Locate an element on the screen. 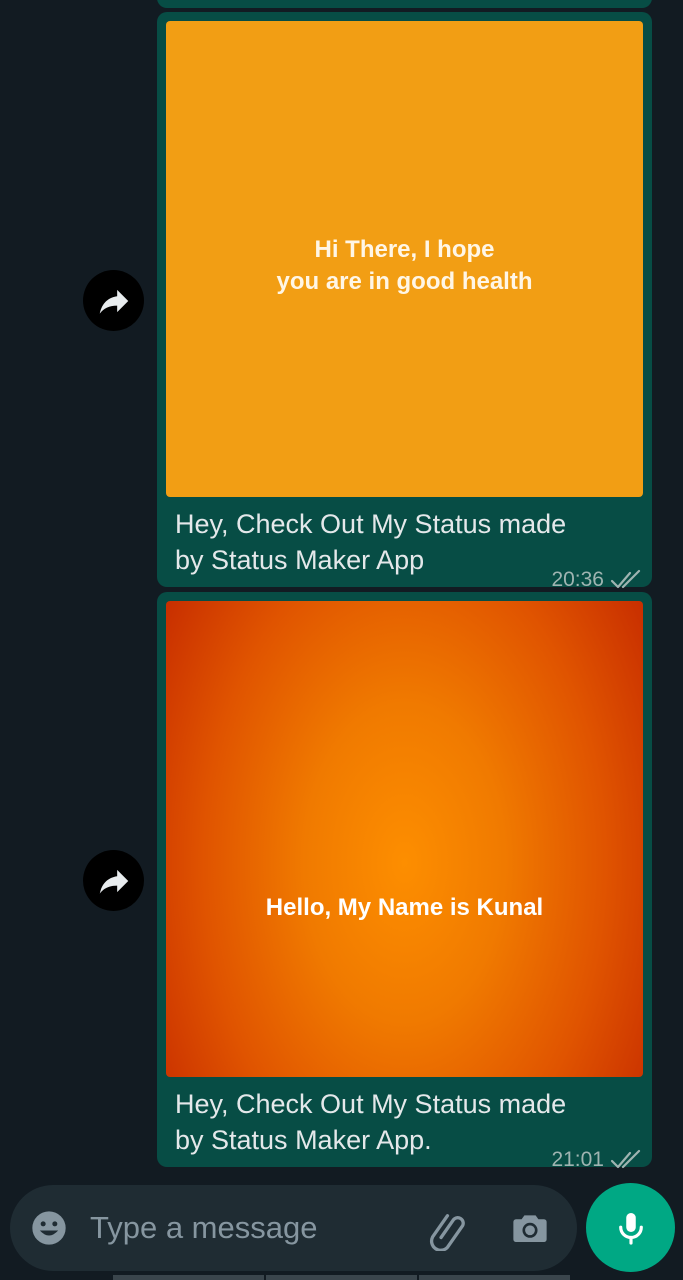 This screenshot has height=1280, width=683. message-composer is located at coordinates (293, 1228).